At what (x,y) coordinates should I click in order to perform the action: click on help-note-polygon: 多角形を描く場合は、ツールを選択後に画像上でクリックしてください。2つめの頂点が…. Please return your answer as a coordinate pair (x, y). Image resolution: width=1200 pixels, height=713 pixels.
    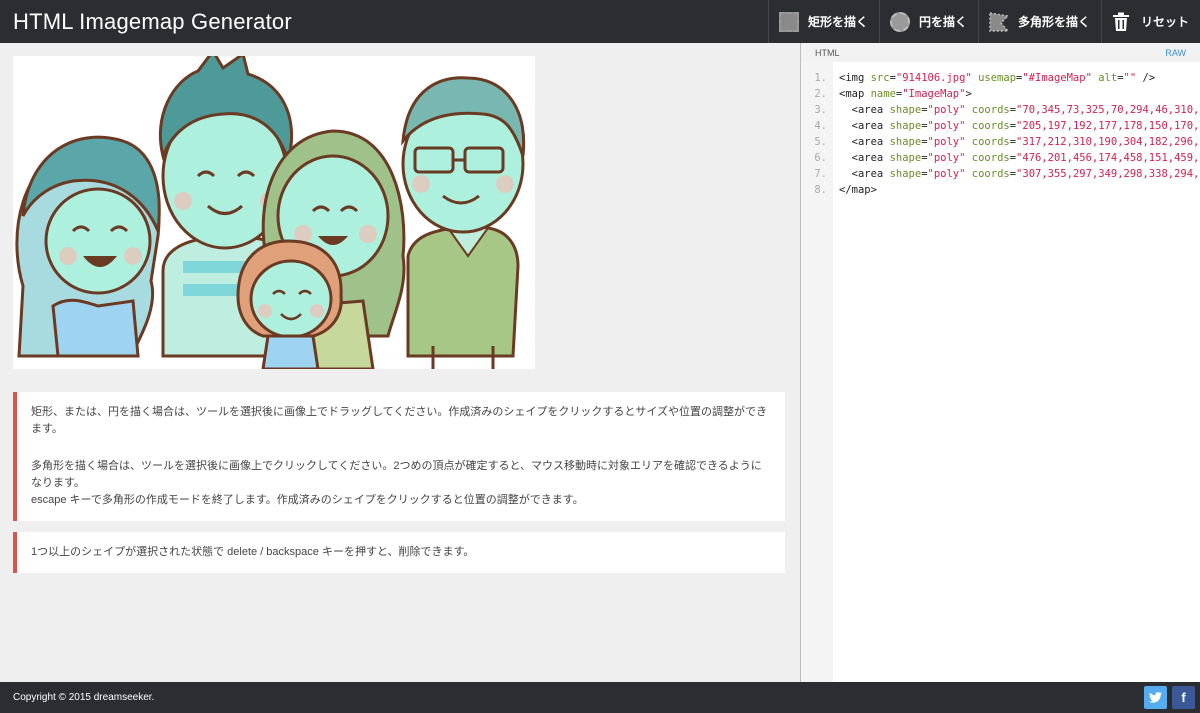
    Looking at the image, I should click on (399, 483).